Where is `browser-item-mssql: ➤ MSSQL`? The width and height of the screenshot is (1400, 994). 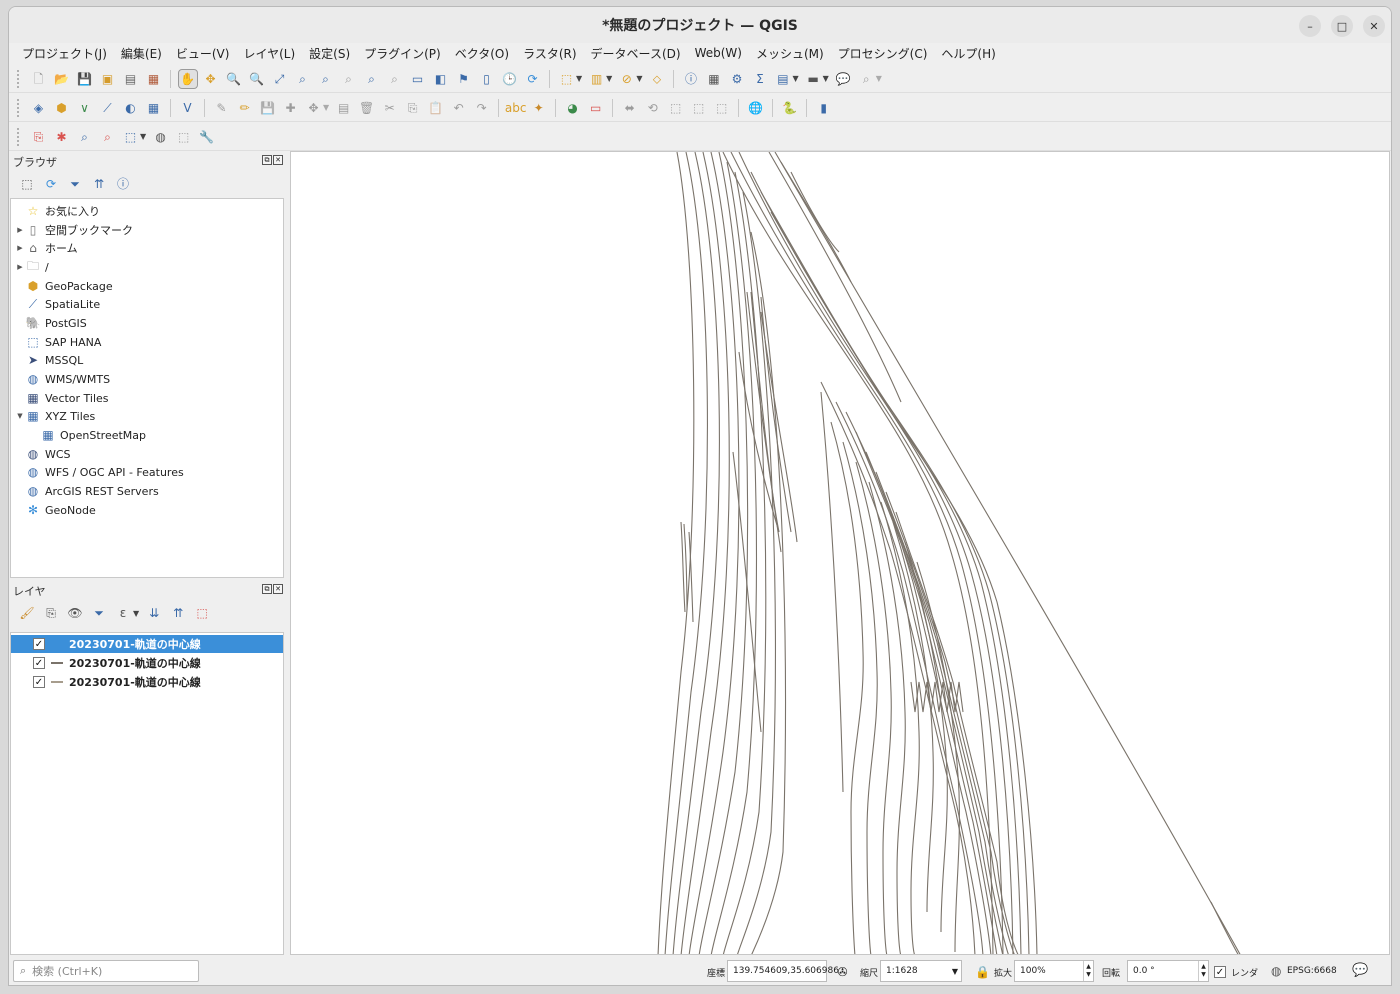
browser-item-mssql: ➤ MSSQL is located at coordinates (49, 360).